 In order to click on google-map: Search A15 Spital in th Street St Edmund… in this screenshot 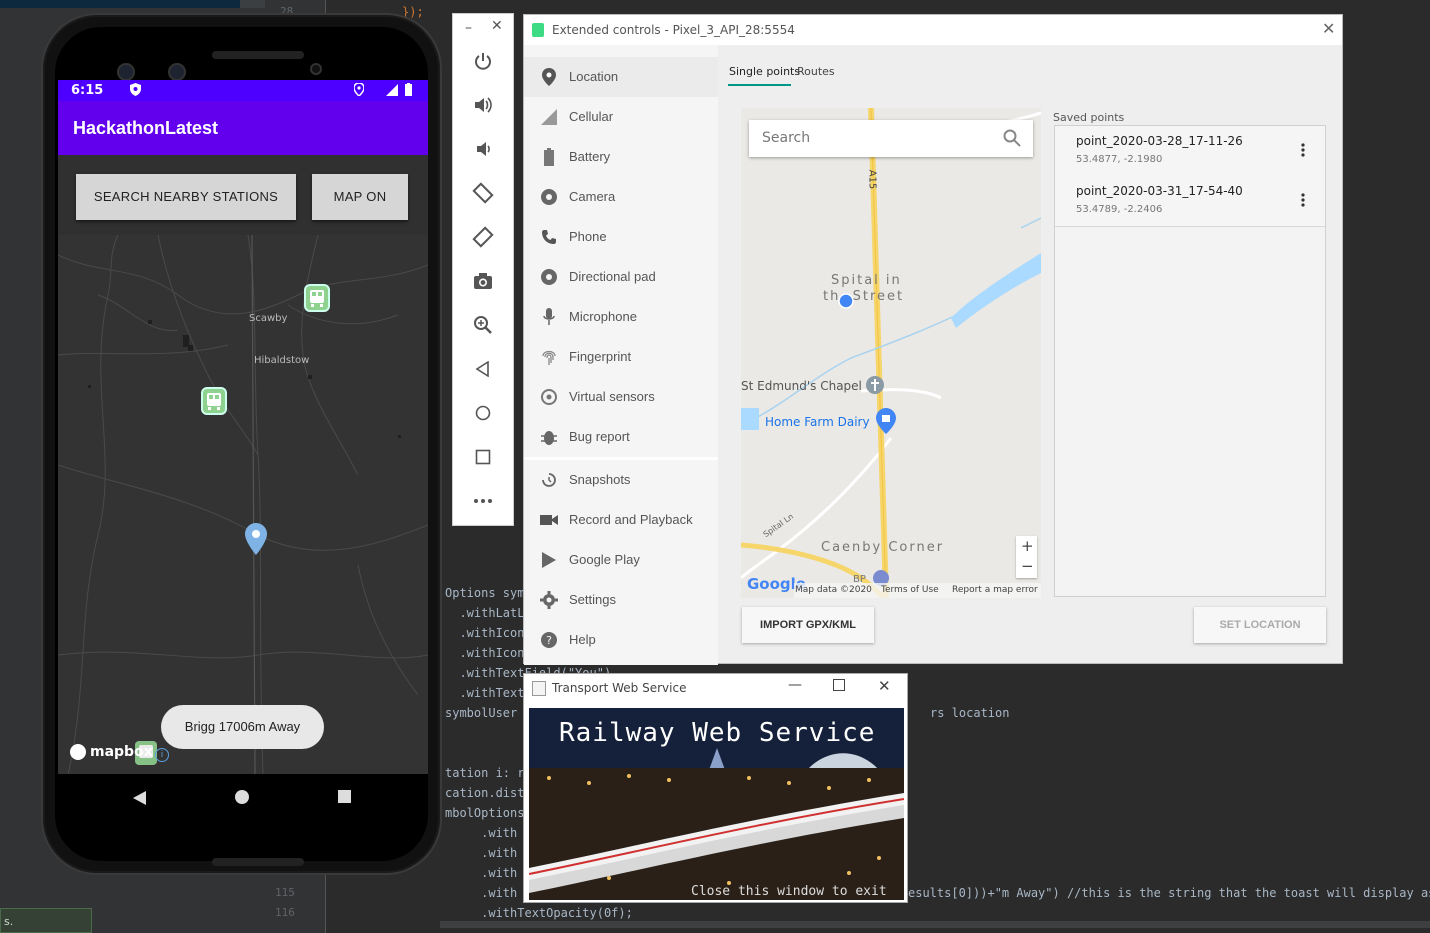, I will do `click(891, 353)`.